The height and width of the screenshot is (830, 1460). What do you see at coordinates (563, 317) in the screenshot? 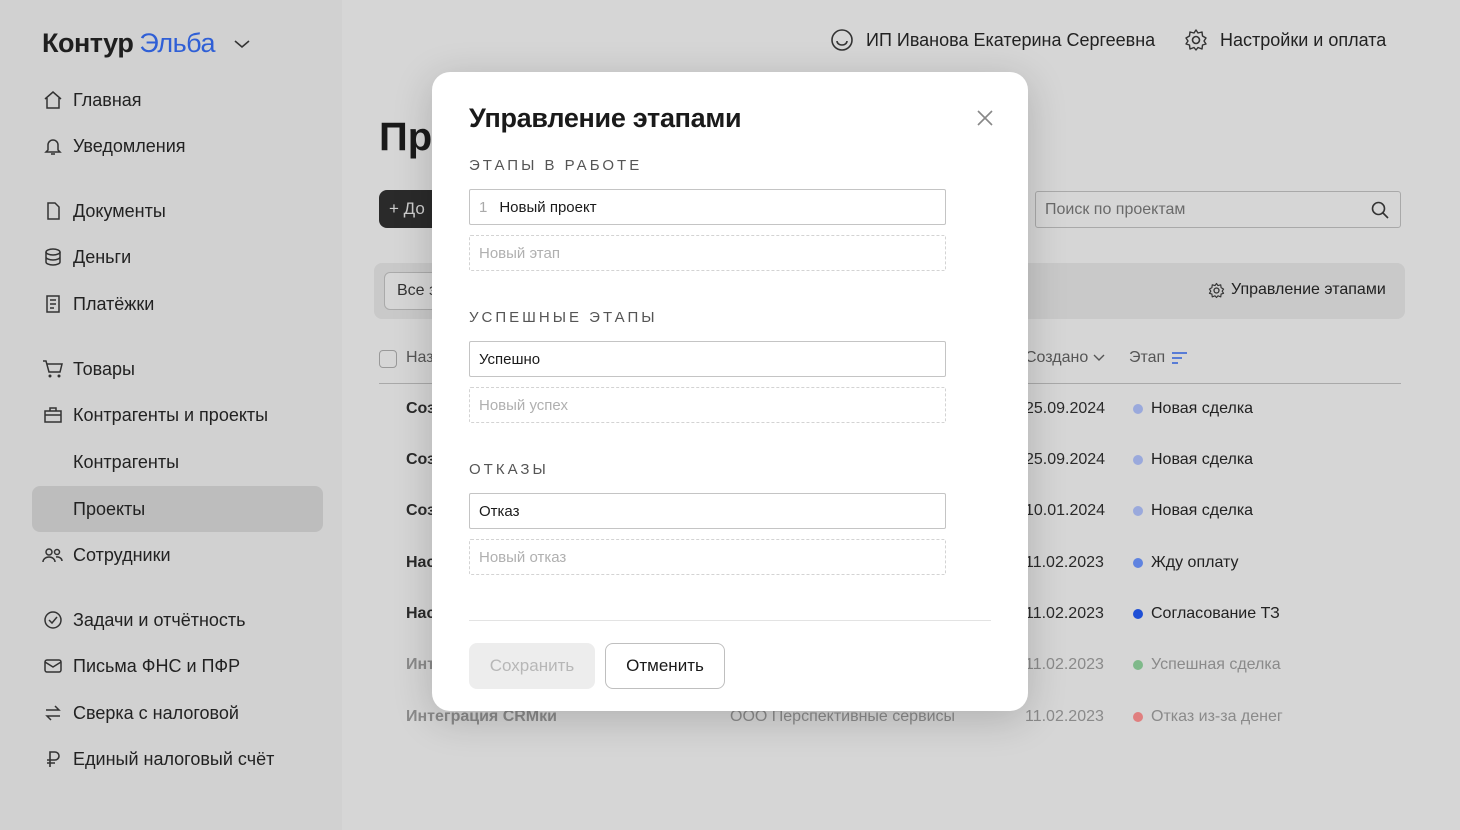
I see `section-label-success: Успешные этапы` at bounding box center [563, 317].